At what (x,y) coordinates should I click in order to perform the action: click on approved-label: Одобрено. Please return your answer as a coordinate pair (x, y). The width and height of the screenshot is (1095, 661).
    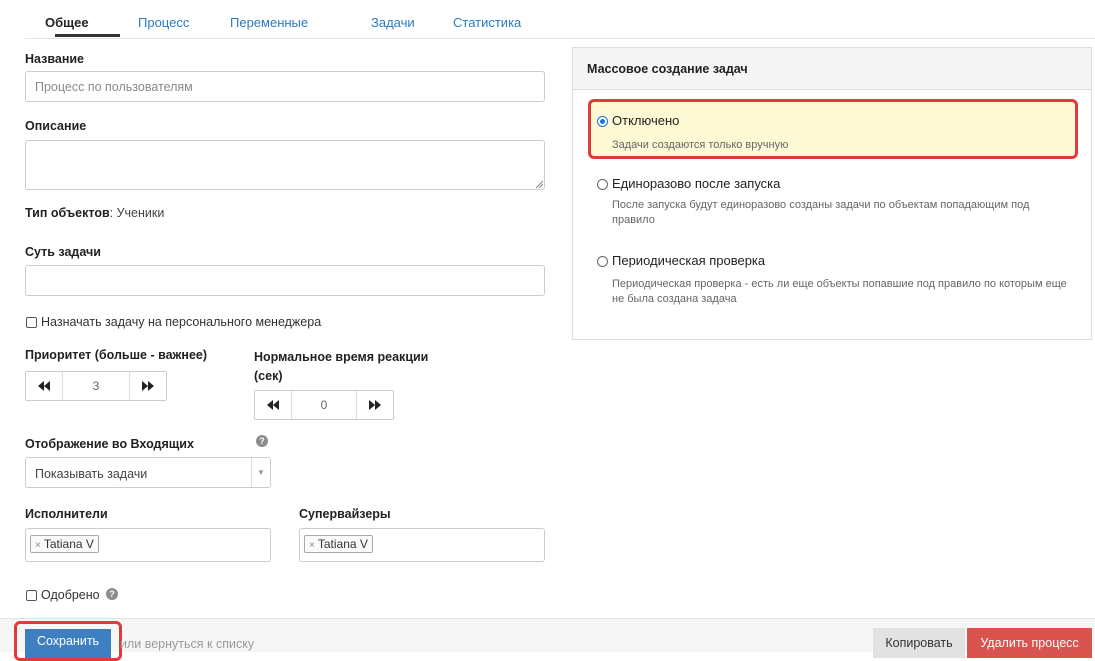
    Looking at the image, I should click on (70, 595).